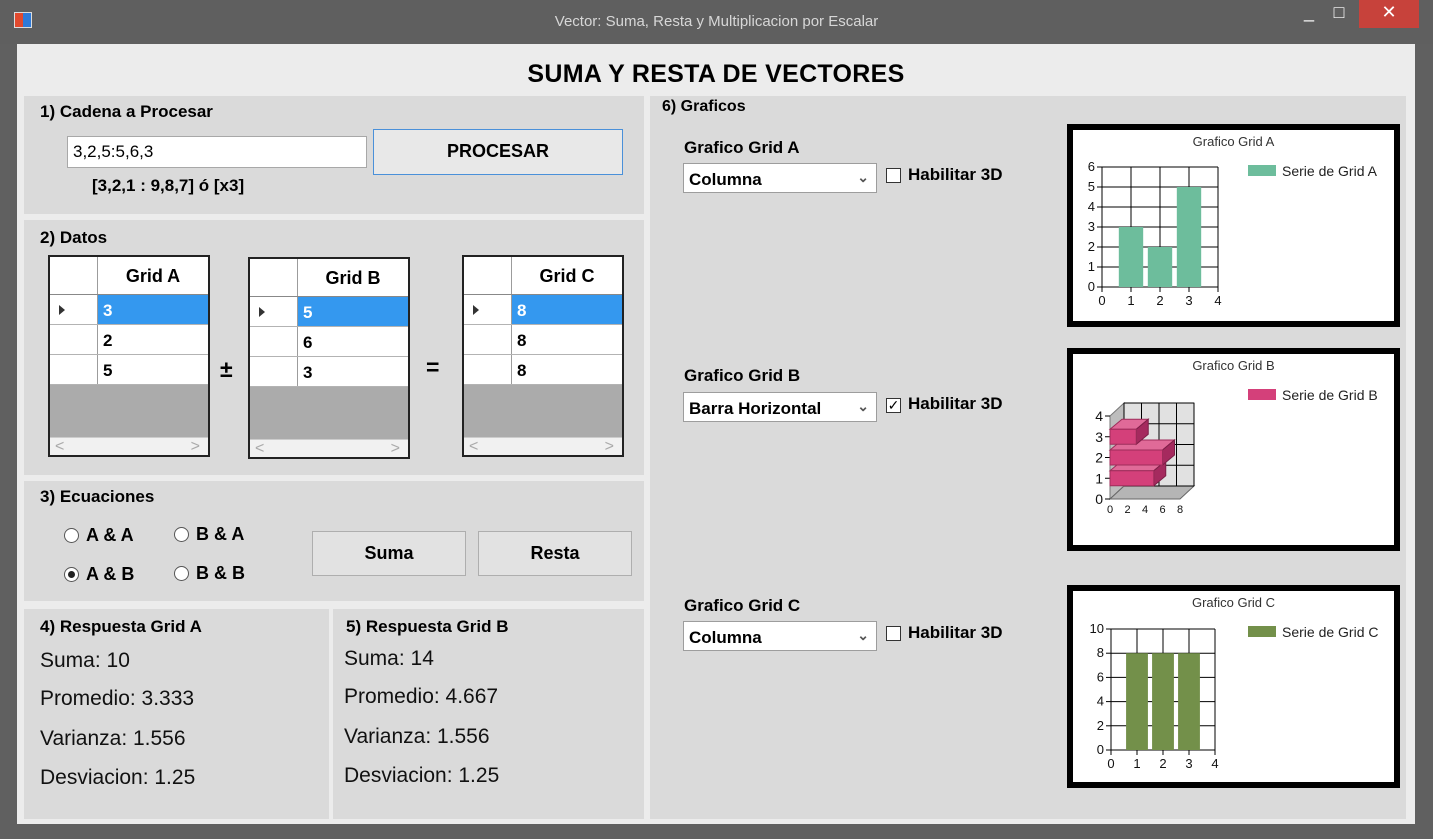 The height and width of the screenshot is (839, 1433). What do you see at coordinates (117, 698) in the screenshot?
I see `promedio-a-value: Promedio: 3.333` at bounding box center [117, 698].